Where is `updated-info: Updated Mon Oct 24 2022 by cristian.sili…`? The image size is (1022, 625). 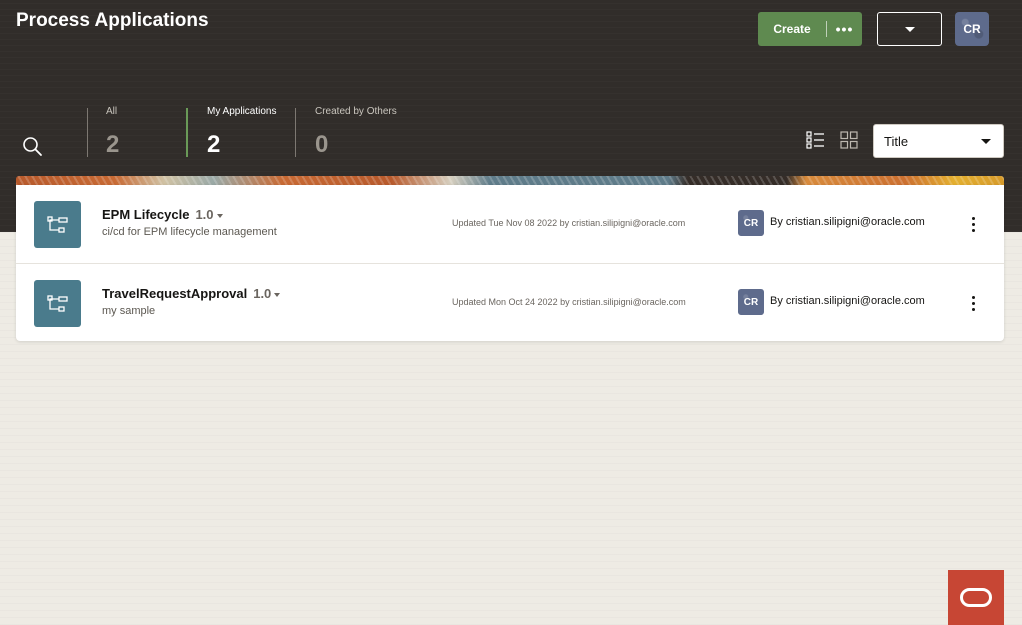
updated-info: Updated Mon Oct 24 2022 by cristian.sili… is located at coordinates (569, 302).